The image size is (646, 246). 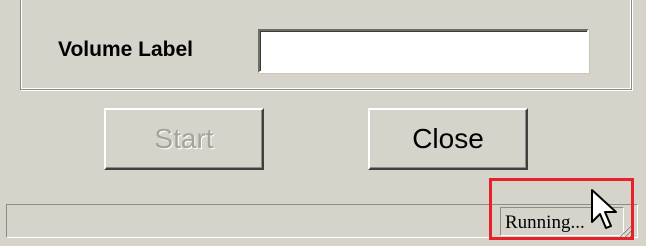 I want to click on volume-label-text: Volume Label, so click(x=125, y=49).